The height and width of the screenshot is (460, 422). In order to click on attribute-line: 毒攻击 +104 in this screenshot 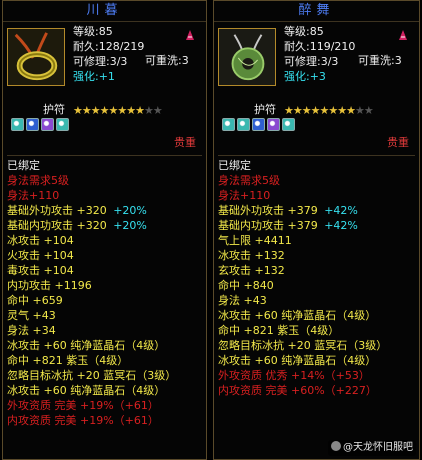, I will do `click(40, 270)`.